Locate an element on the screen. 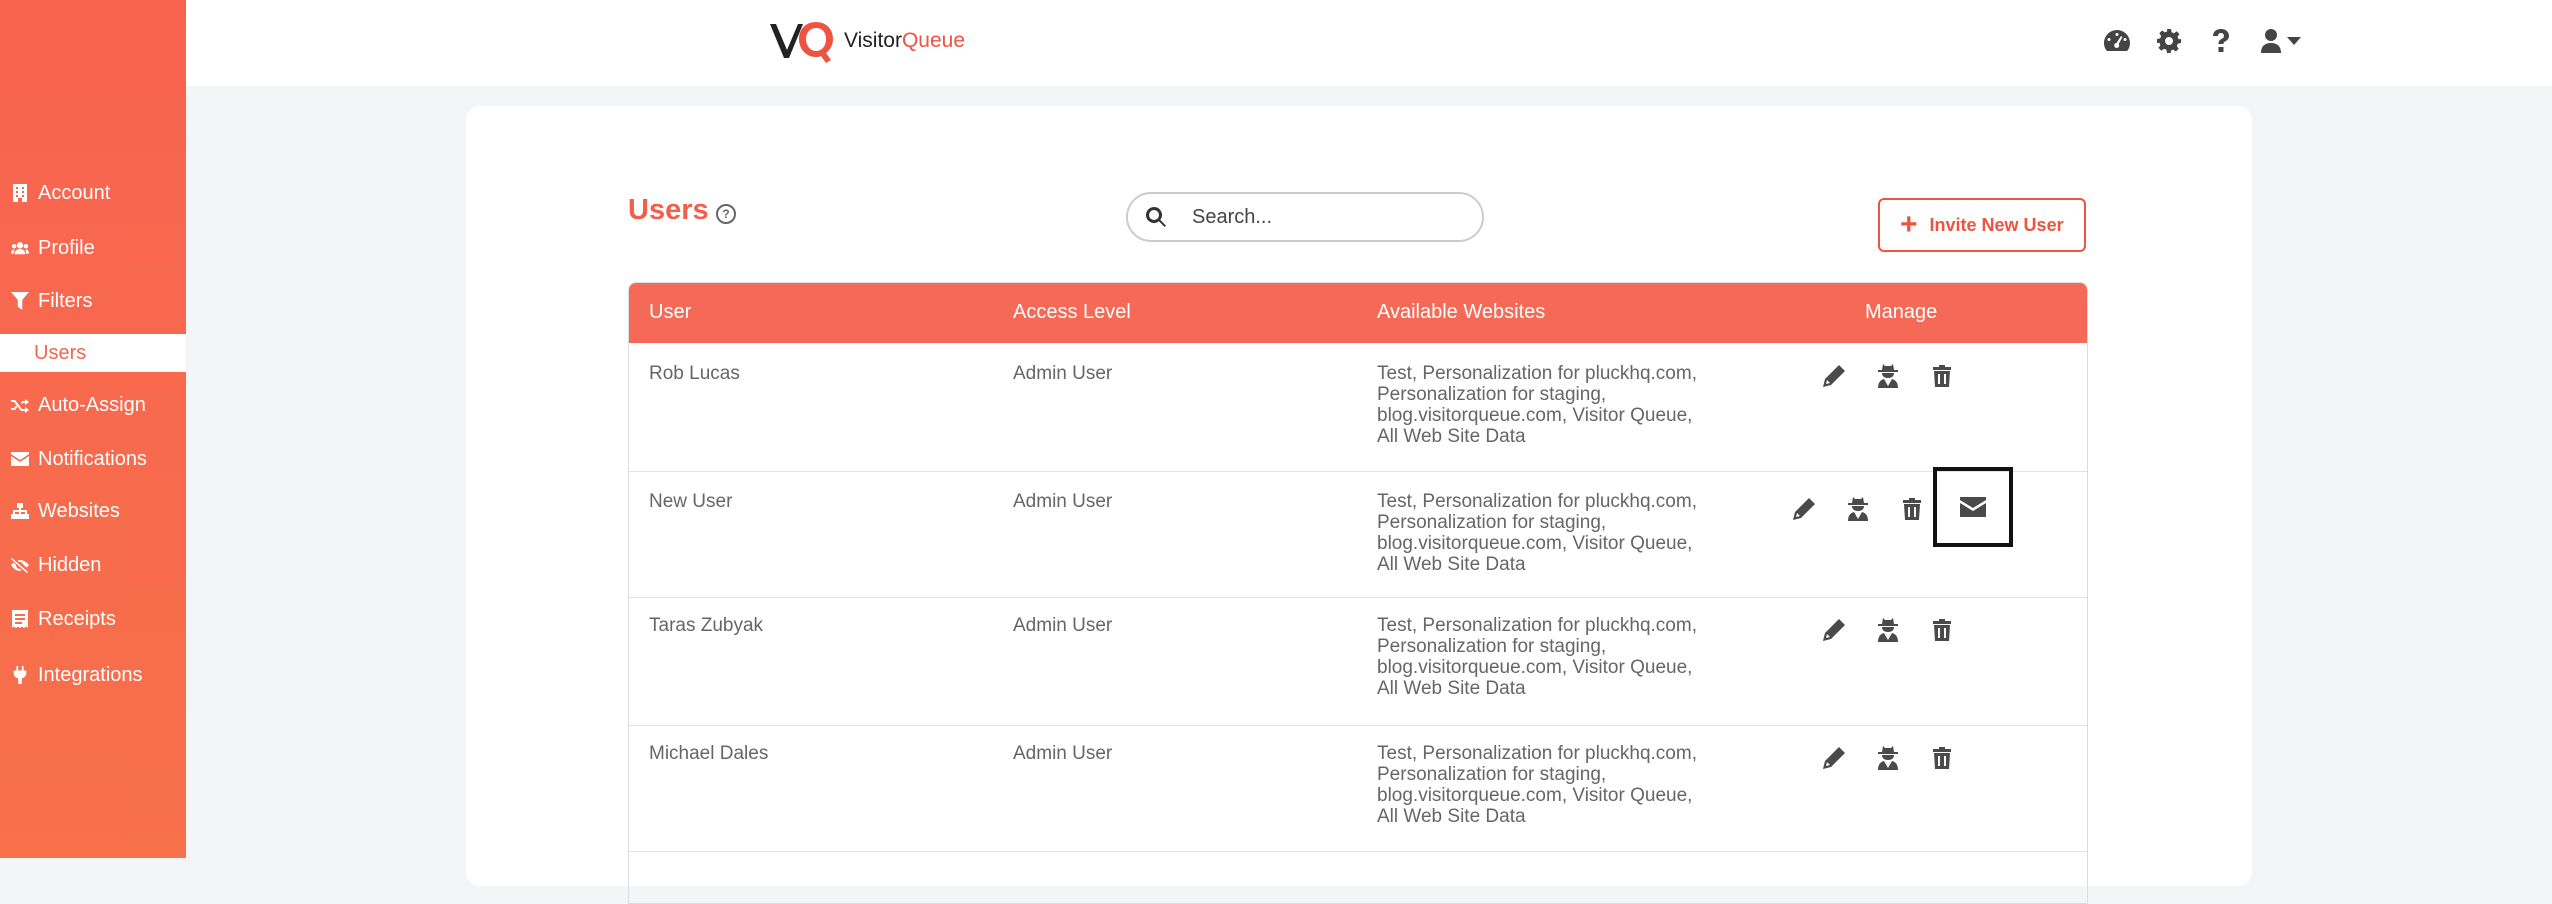  sidebar-item-label: Hidden is located at coordinates (70, 564).